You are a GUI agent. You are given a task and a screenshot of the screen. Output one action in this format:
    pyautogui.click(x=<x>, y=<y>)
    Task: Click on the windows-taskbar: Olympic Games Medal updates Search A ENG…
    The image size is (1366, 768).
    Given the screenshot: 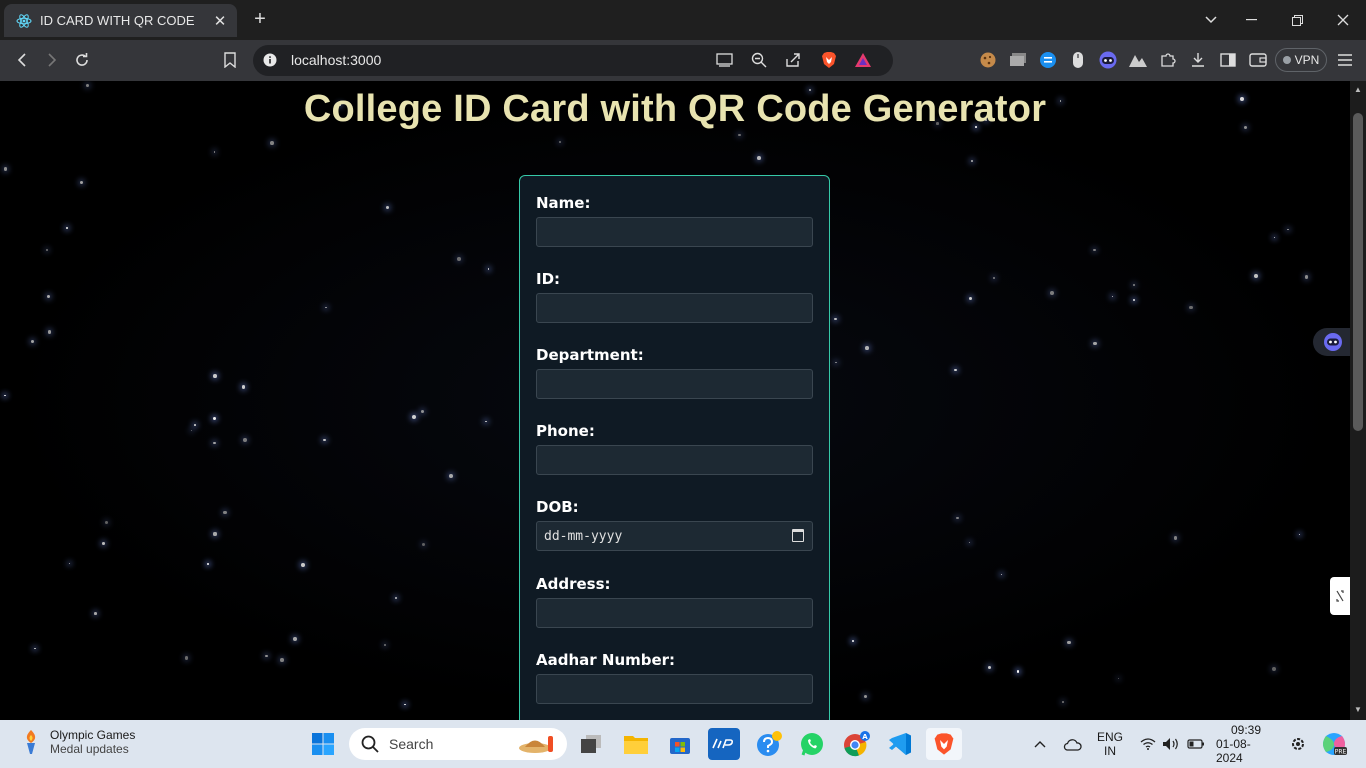 What is the action you would take?
    pyautogui.click(x=683, y=744)
    